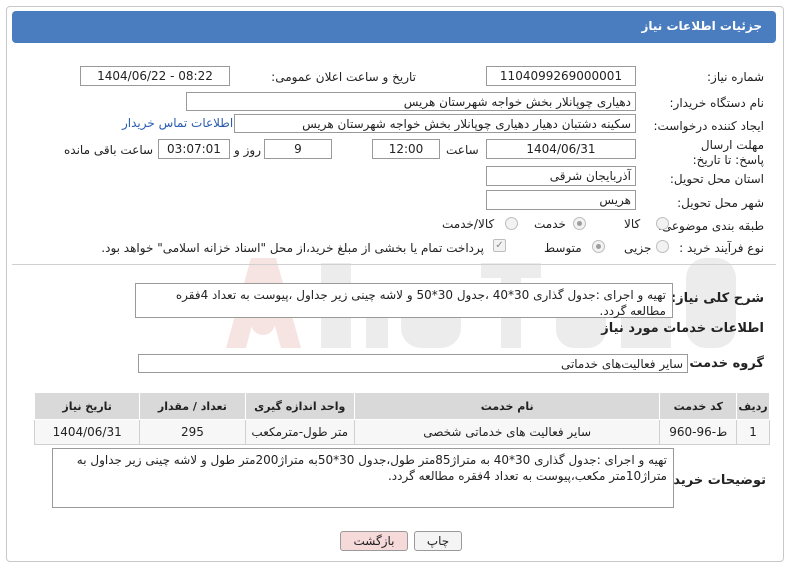 The image size is (788, 566). What do you see at coordinates (662, 246) in the screenshot?
I see `process-radio-minor` at bounding box center [662, 246].